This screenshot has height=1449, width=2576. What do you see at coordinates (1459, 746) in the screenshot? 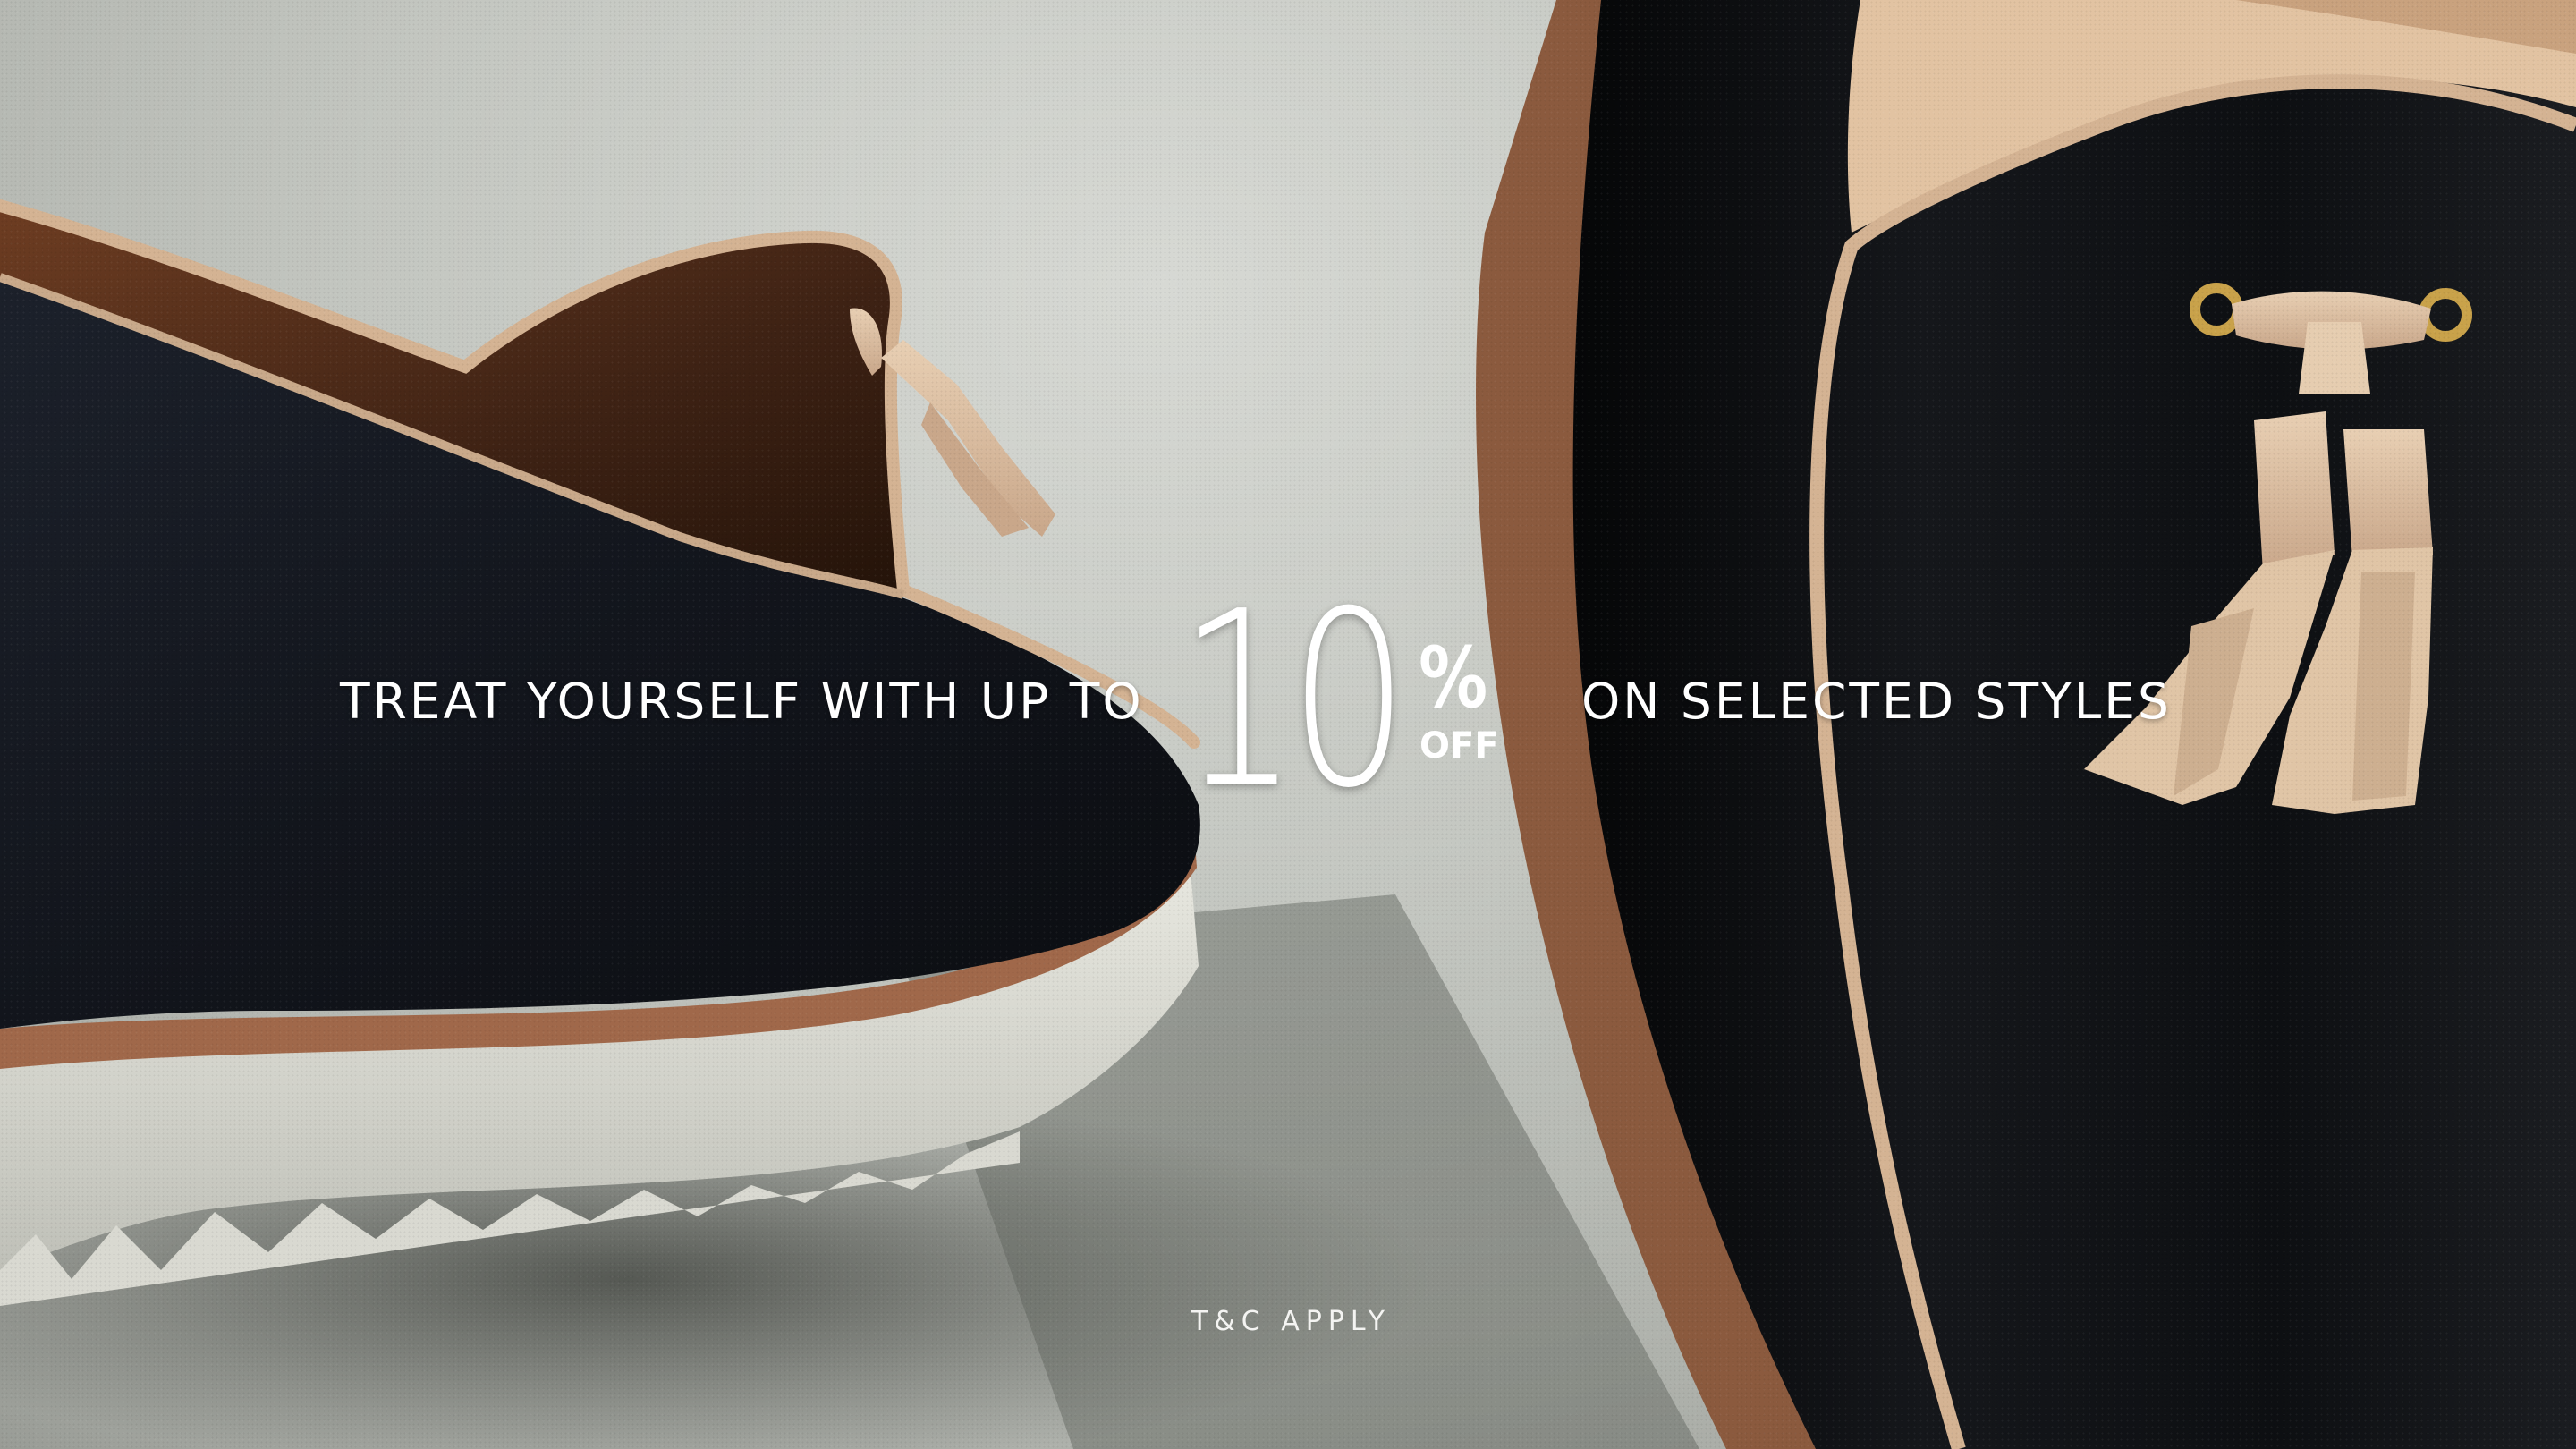
I see `off-label: OFF` at bounding box center [1459, 746].